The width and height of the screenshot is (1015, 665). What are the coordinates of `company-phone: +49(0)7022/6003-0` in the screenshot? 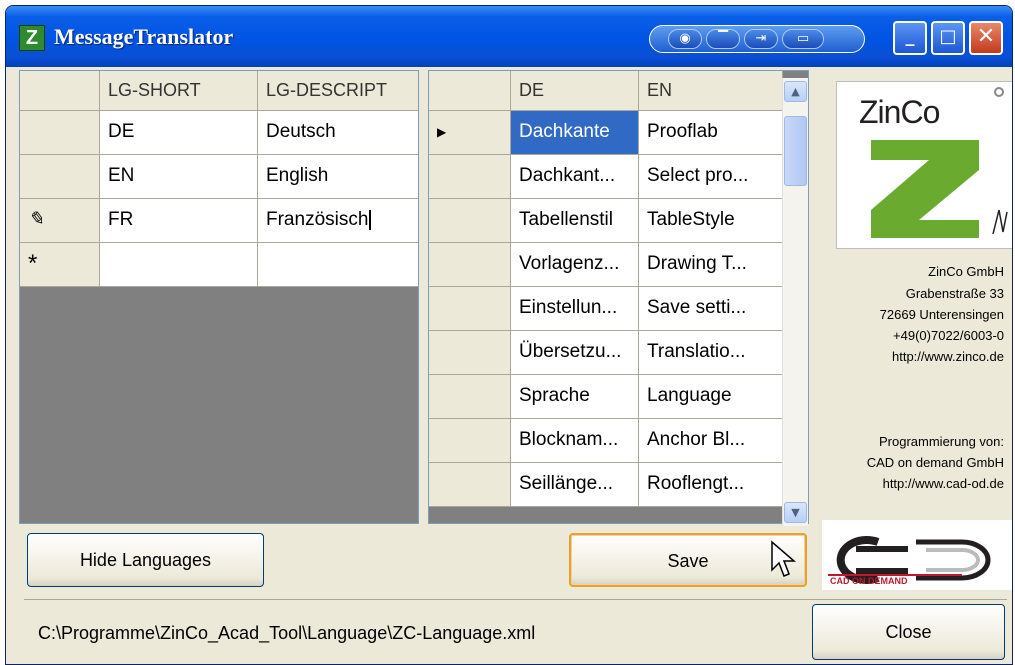 It's located at (948, 335).